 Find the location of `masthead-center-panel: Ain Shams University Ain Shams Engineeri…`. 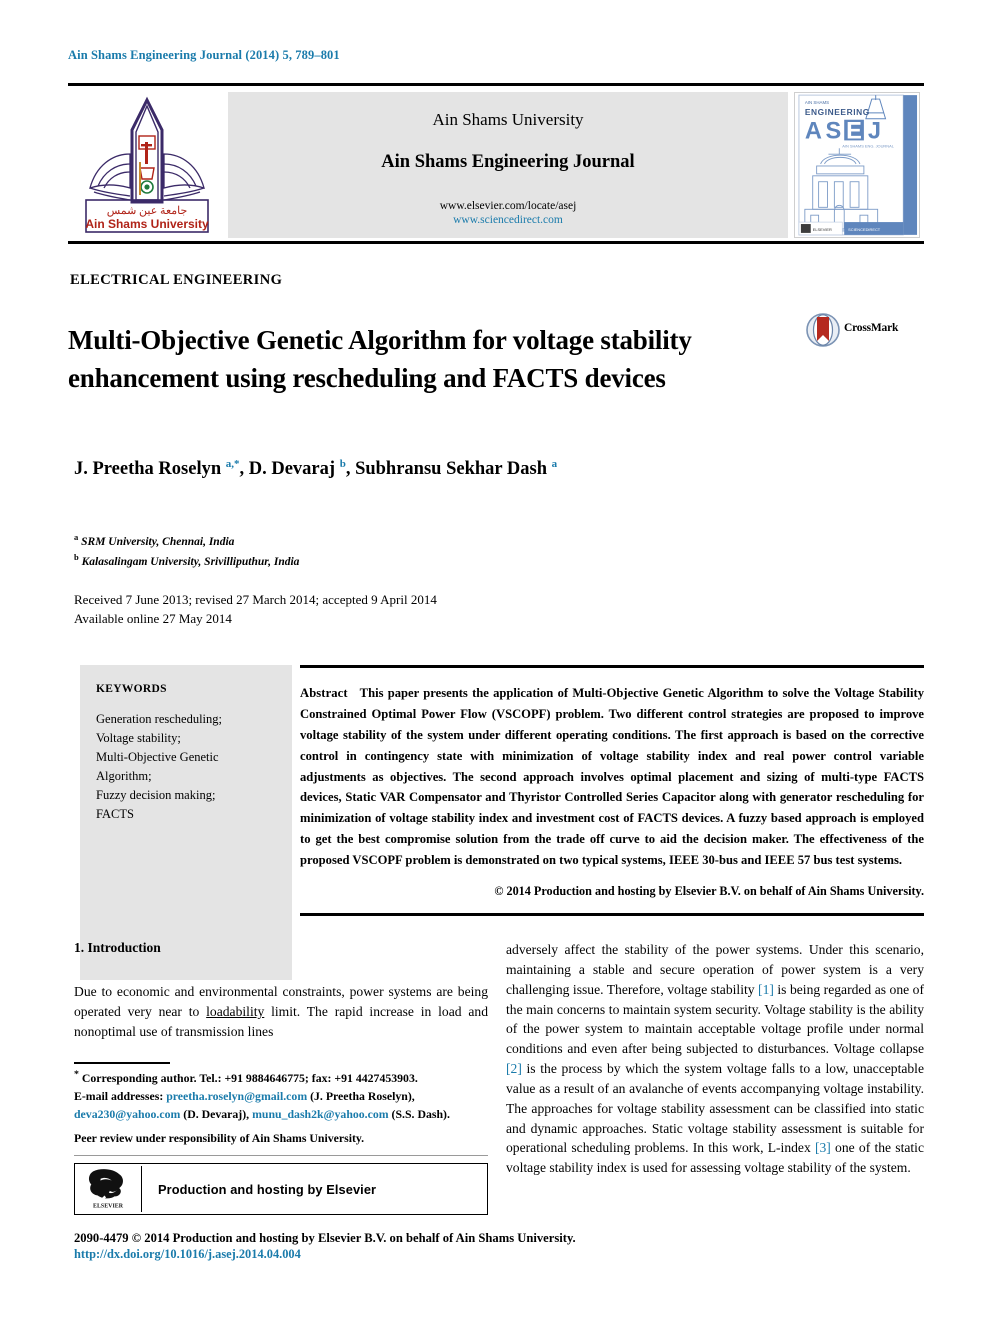

masthead-center-panel: Ain Shams University Ain Shams Engineeri… is located at coordinates (508, 165).